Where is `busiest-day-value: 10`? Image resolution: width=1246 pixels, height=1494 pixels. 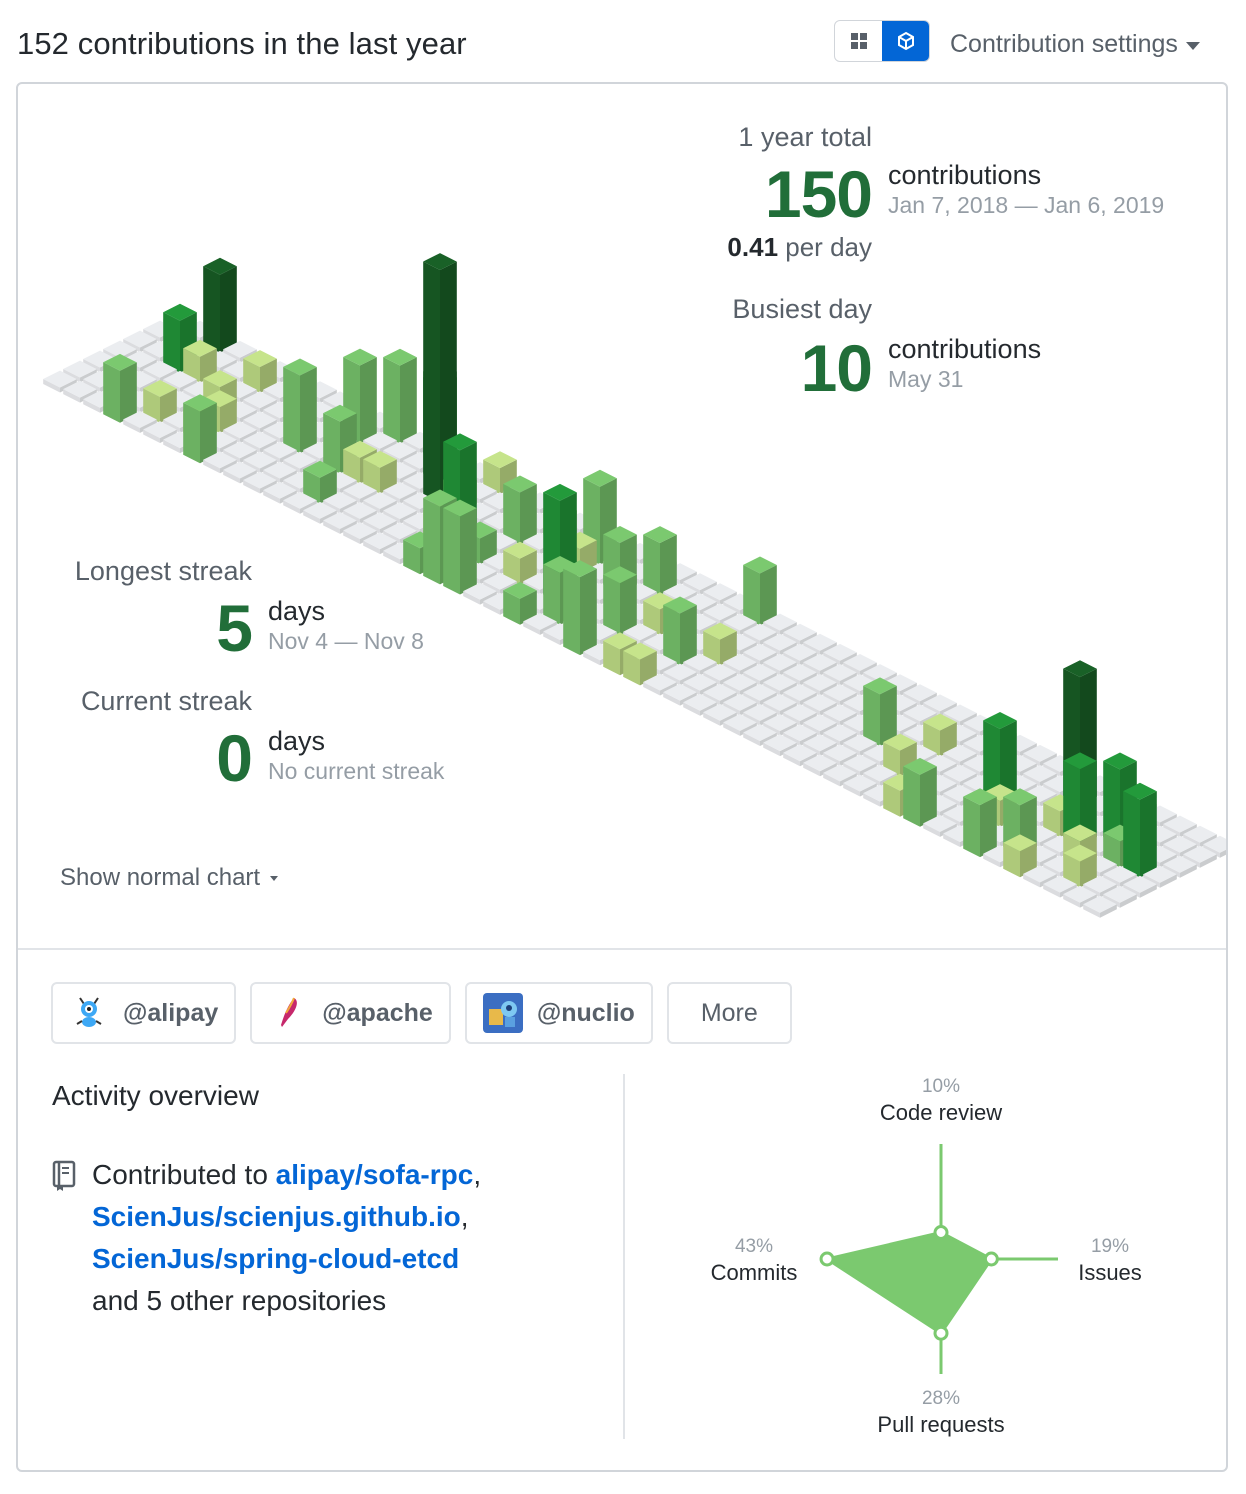
busiest-day-value: 10 is located at coordinates (836, 368).